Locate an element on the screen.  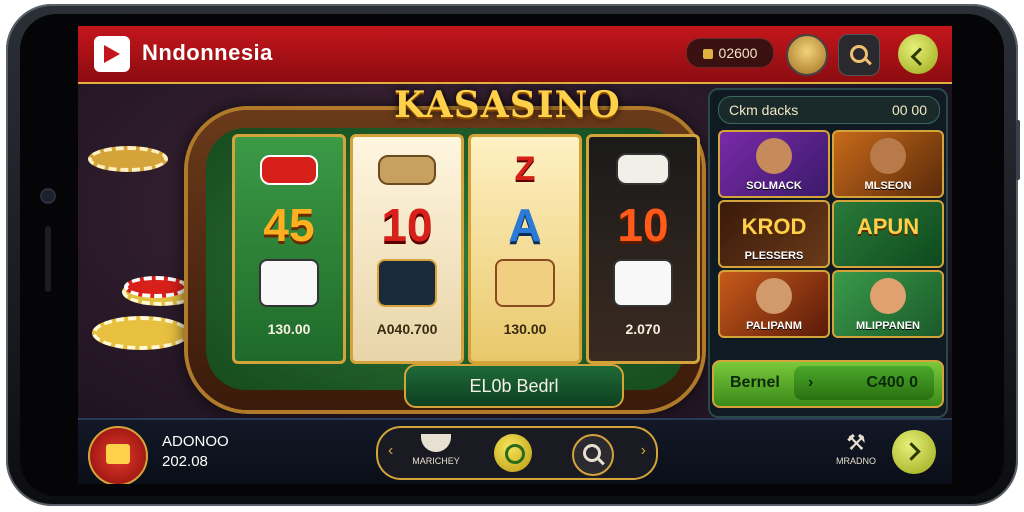
bet-amount-bar: Bernel › C400 0 is located at coordinates (828, 384).